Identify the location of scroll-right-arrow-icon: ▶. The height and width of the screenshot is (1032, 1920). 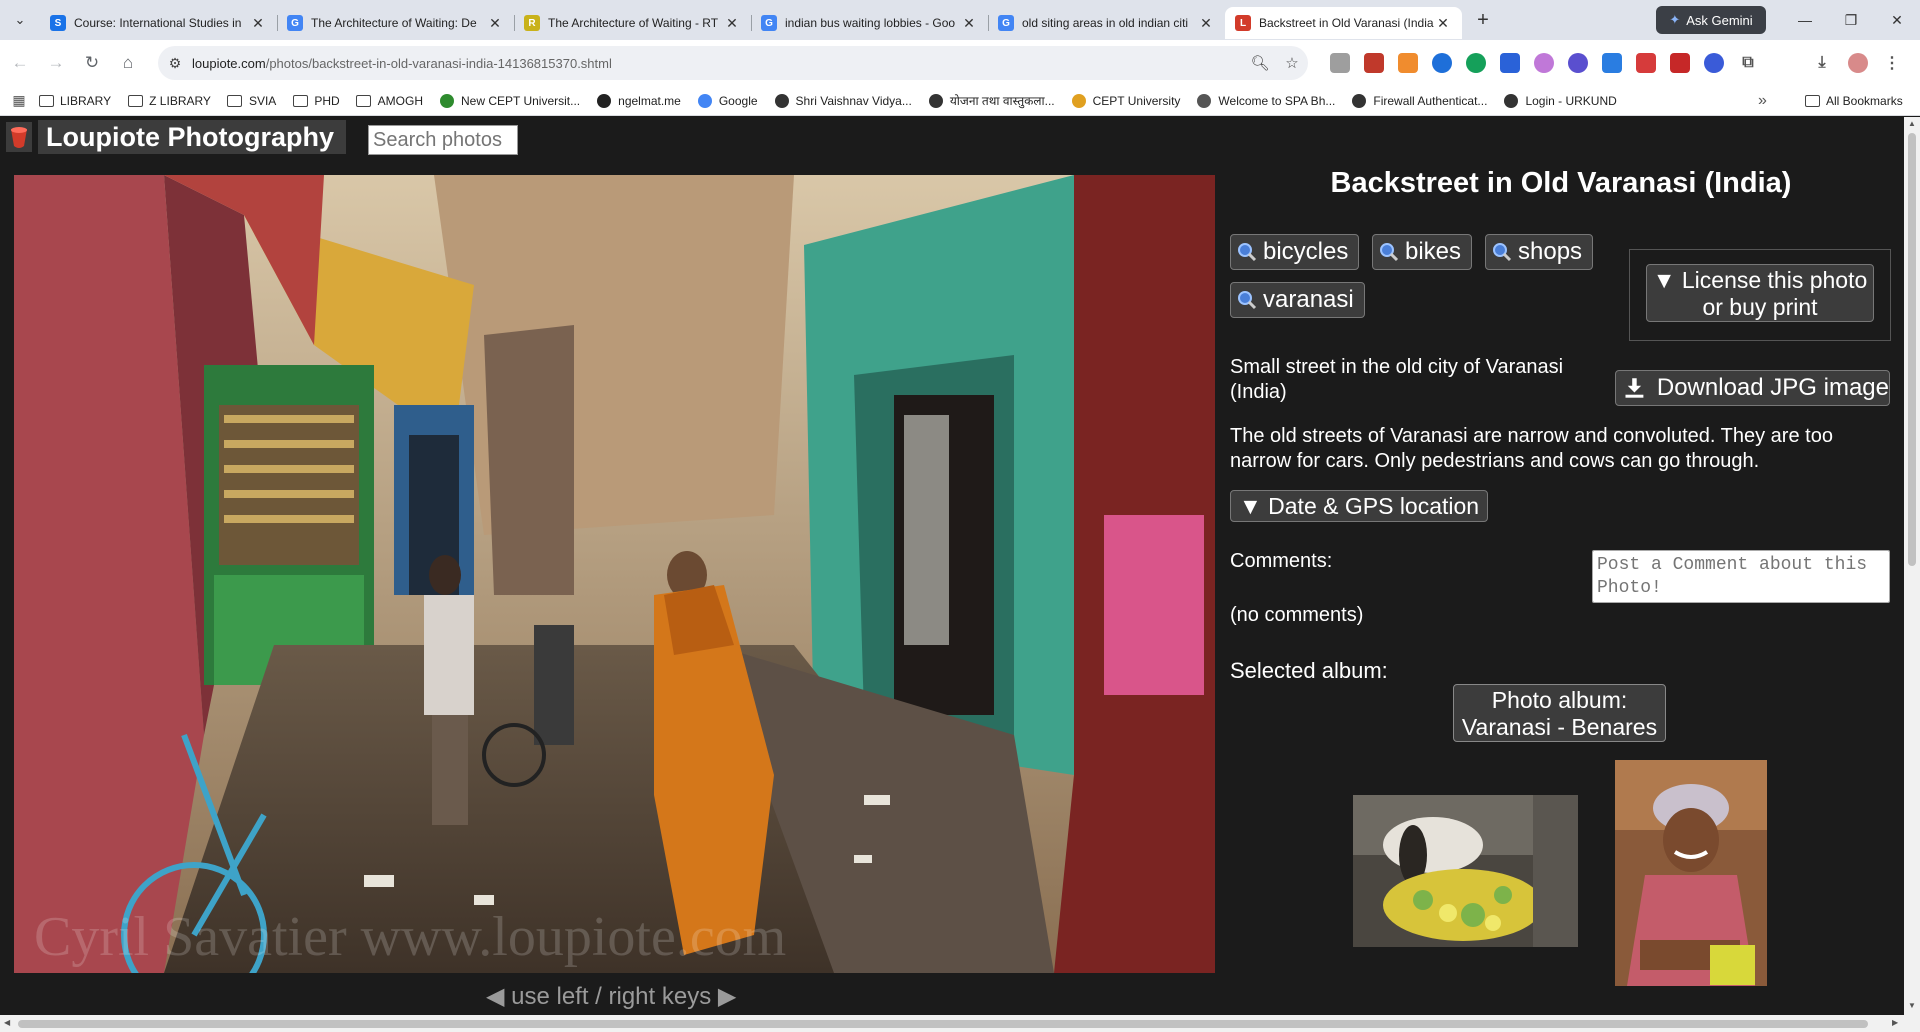
(1895, 1022).